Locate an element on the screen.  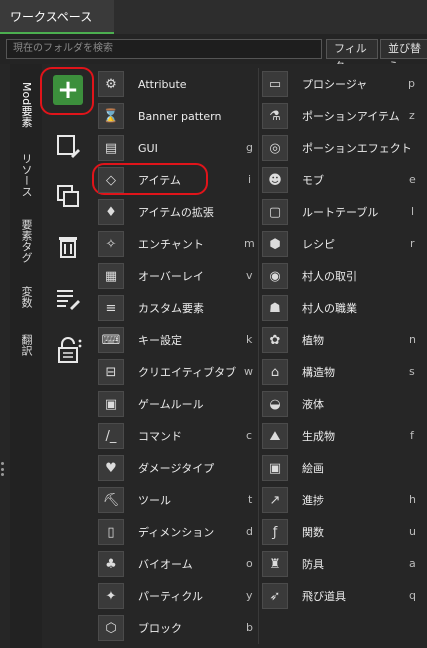
list-item-label: ポーションエフェクト is located at coordinates (357, 148).